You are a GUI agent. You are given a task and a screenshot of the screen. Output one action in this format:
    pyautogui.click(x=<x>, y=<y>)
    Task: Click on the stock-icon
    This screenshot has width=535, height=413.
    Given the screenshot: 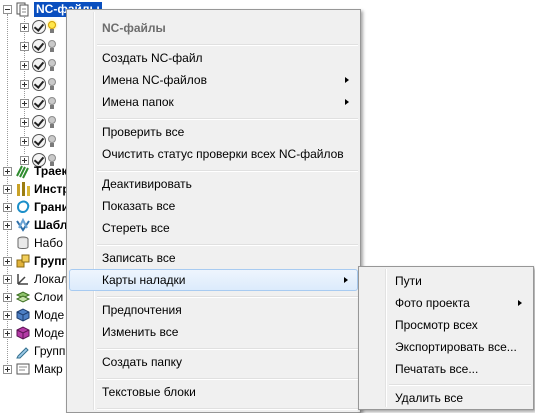 What is the action you would take?
    pyautogui.click(x=23, y=242)
    